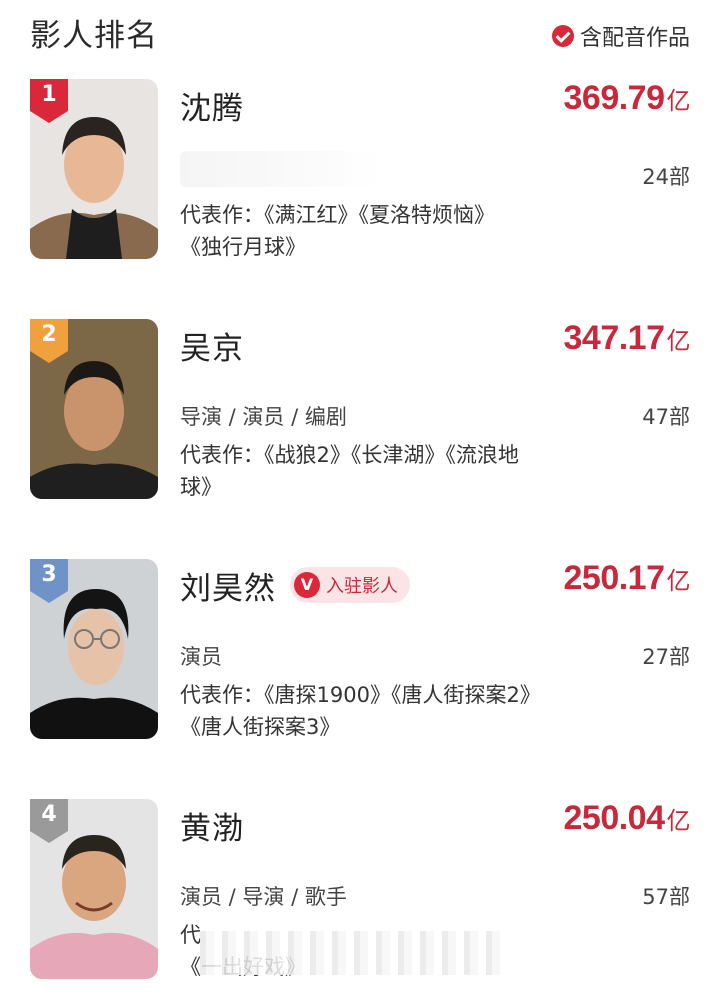 The image size is (720, 999). I want to click on person-roles: 导演 / 演员 / 编剧, so click(263, 417).